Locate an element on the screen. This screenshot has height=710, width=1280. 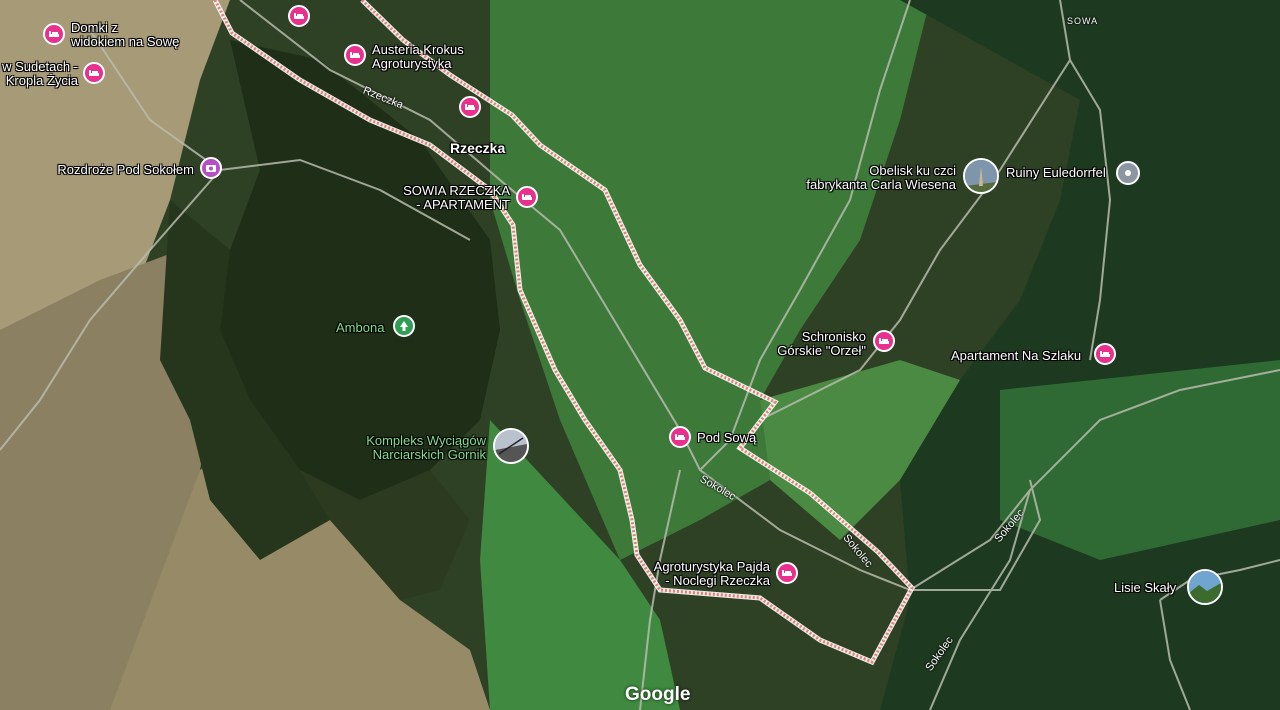
area-label-sowa: SOWA is located at coordinates (1083, 21).